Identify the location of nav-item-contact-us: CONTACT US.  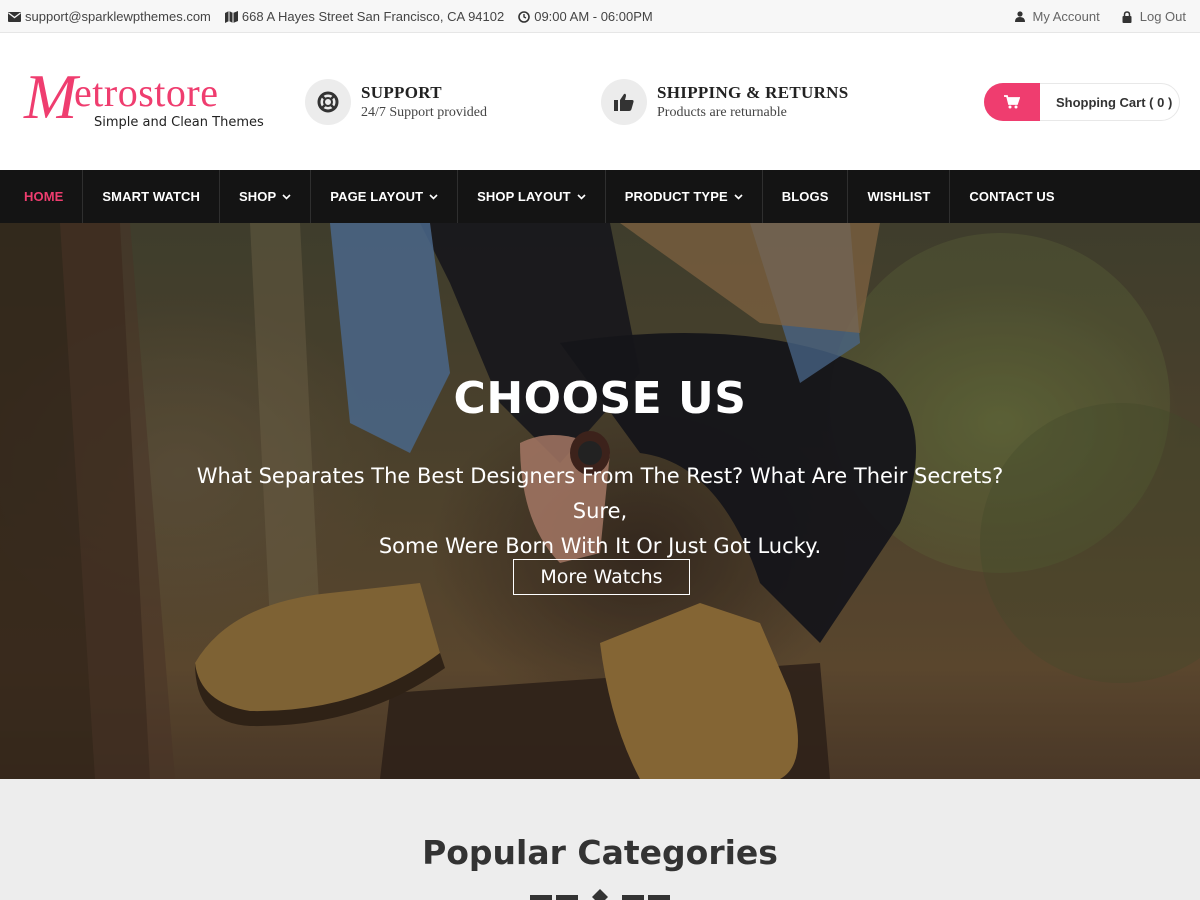
(1011, 196).